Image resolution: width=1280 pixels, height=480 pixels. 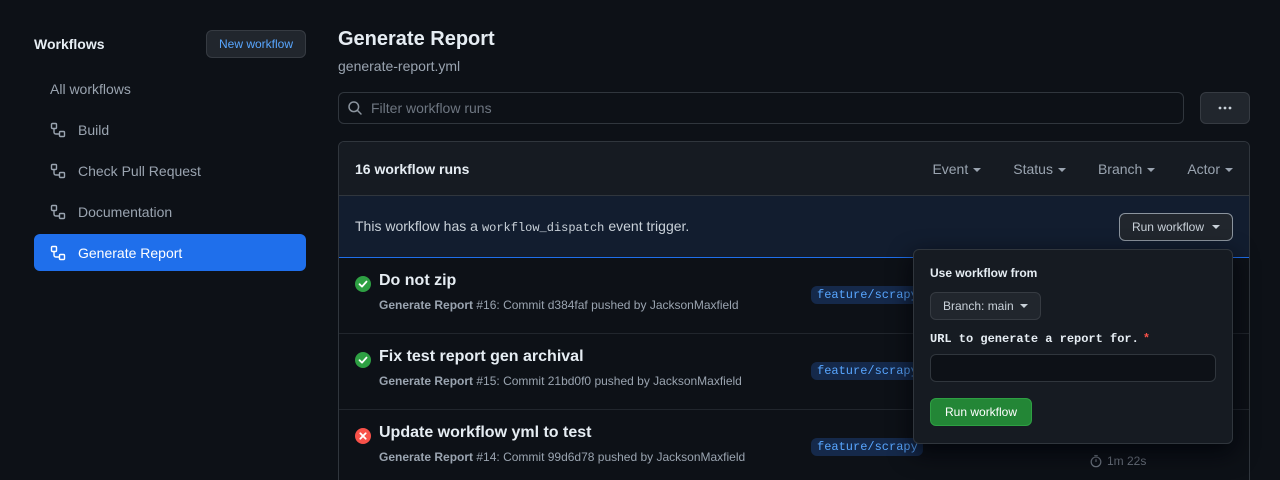 I want to click on filter-input, so click(x=761, y=108).